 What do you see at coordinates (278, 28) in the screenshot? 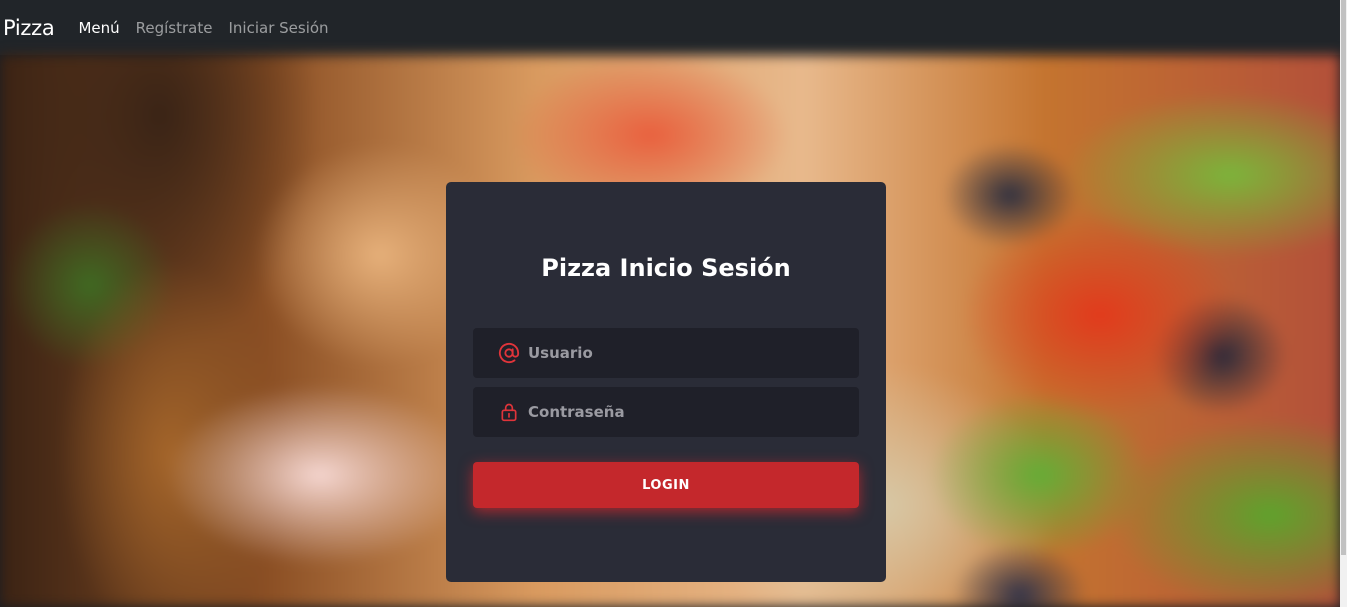
I see `nav-link-login: Iniciar Sesión` at bounding box center [278, 28].